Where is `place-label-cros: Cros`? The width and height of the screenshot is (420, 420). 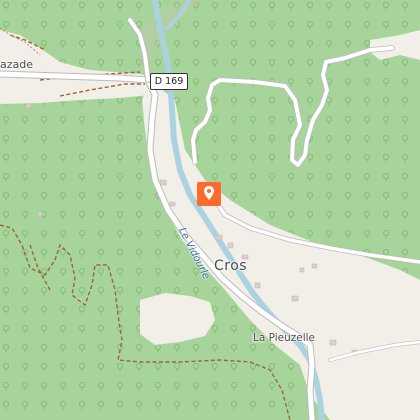 place-label-cros: Cros is located at coordinates (231, 266).